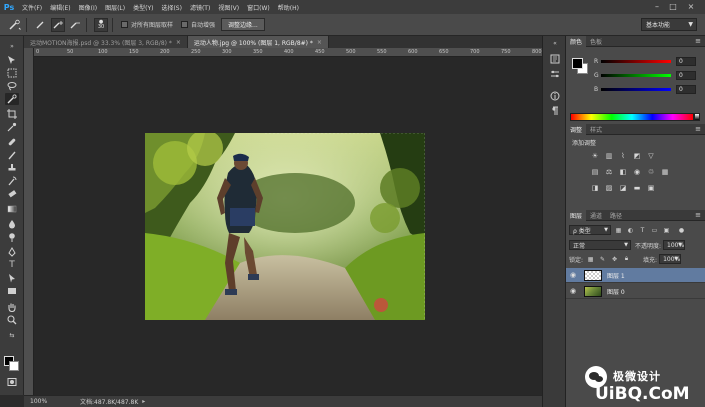 This screenshot has height=407, width=705. I want to click on levels-icon: ▥, so click(609, 156).